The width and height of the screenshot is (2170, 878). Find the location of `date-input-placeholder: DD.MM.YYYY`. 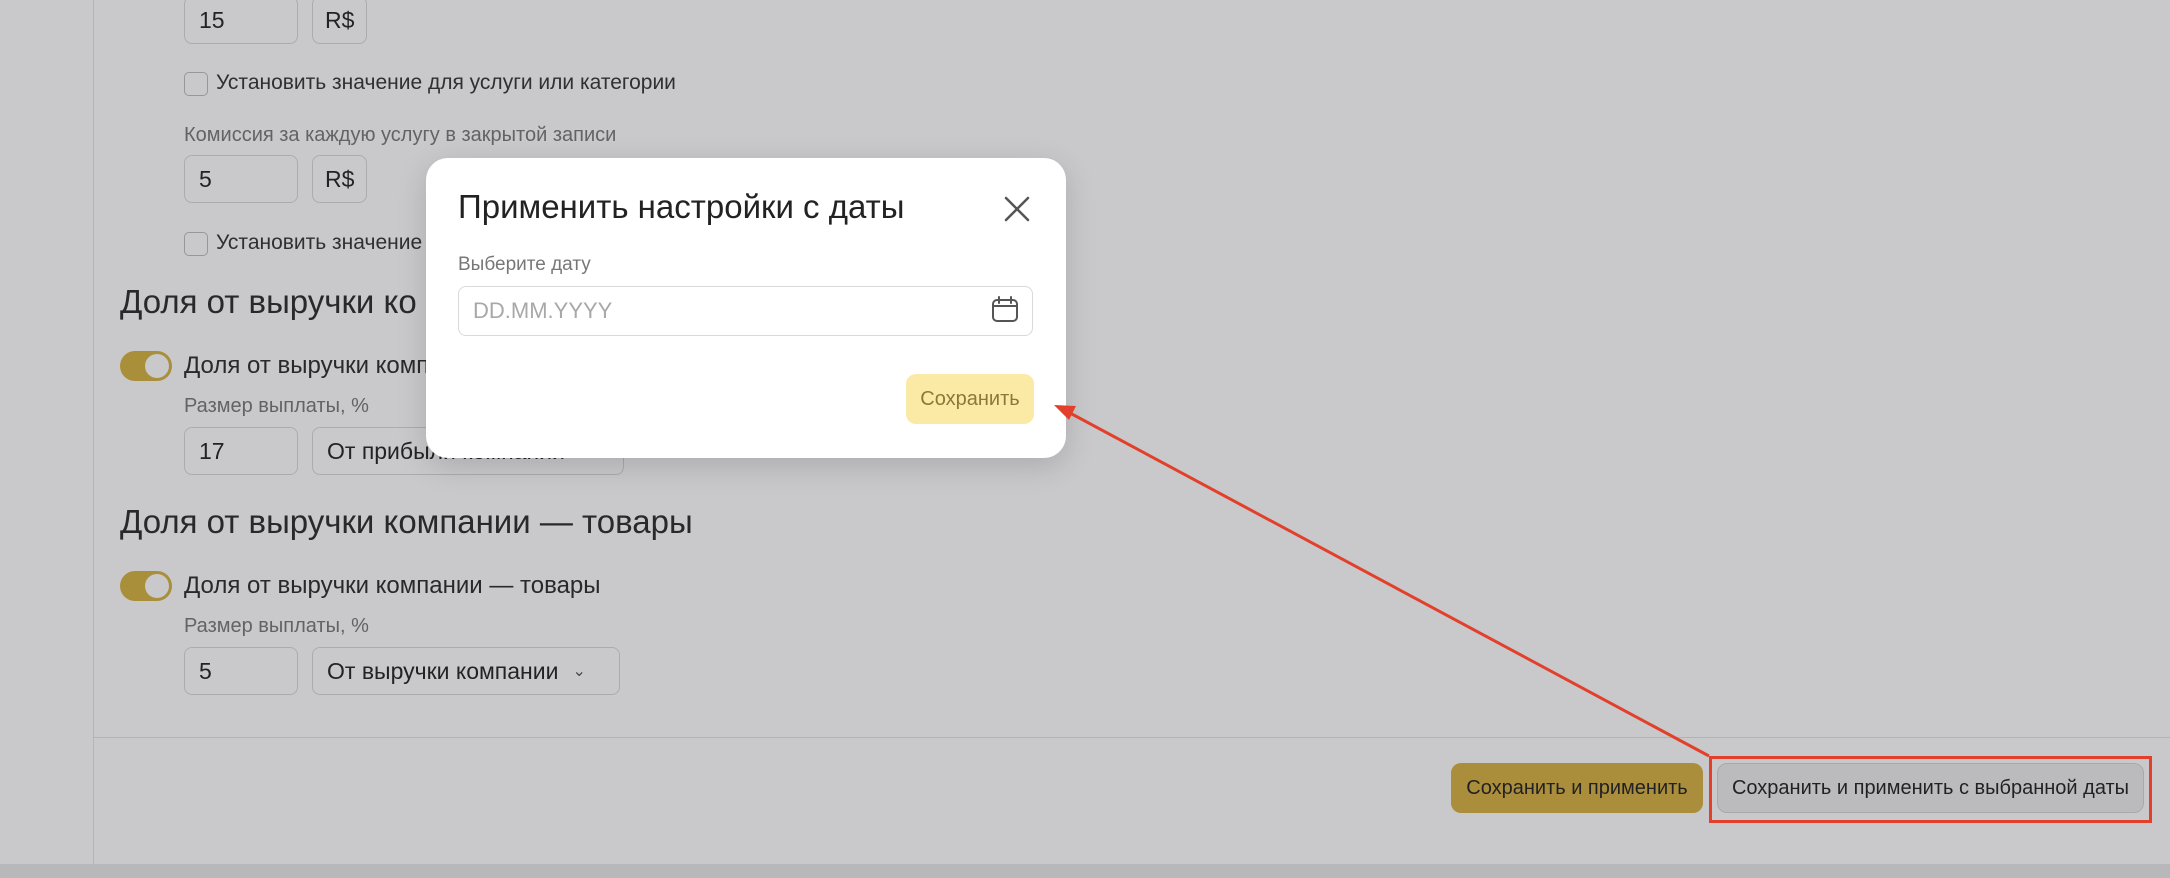

date-input-placeholder: DD.MM.YYYY is located at coordinates (543, 310).